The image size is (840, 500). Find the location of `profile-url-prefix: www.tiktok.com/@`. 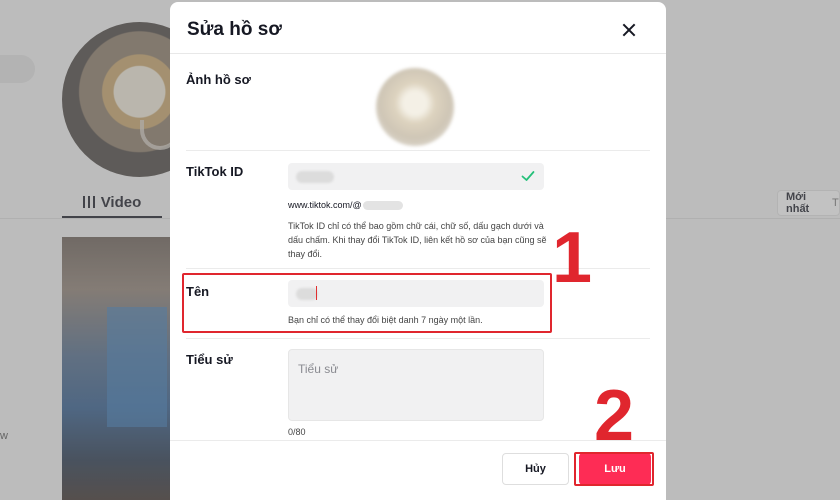

profile-url-prefix: www.tiktok.com/@ is located at coordinates (325, 205).